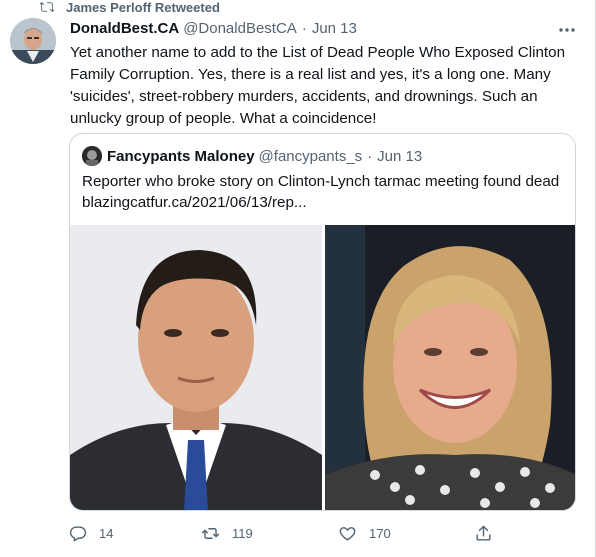 This screenshot has height=557, width=596. What do you see at coordinates (242, 533) in the screenshot?
I see `retweet-count: 119` at bounding box center [242, 533].